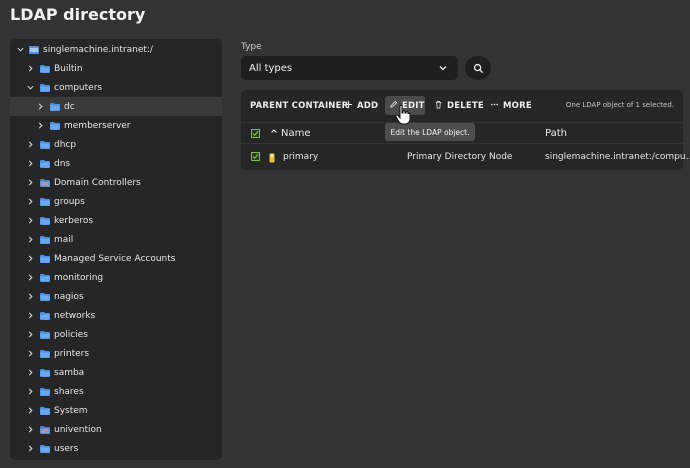 The height and width of the screenshot is (468, 690). Describe the element at coordinates (116, 353) in the screenshot. I see `tree-item-printers: printers` at that location.